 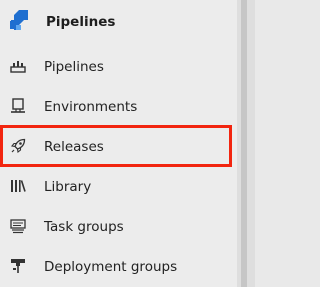 I want to click on deployment-groups-icon, so click(x=18, y=266).